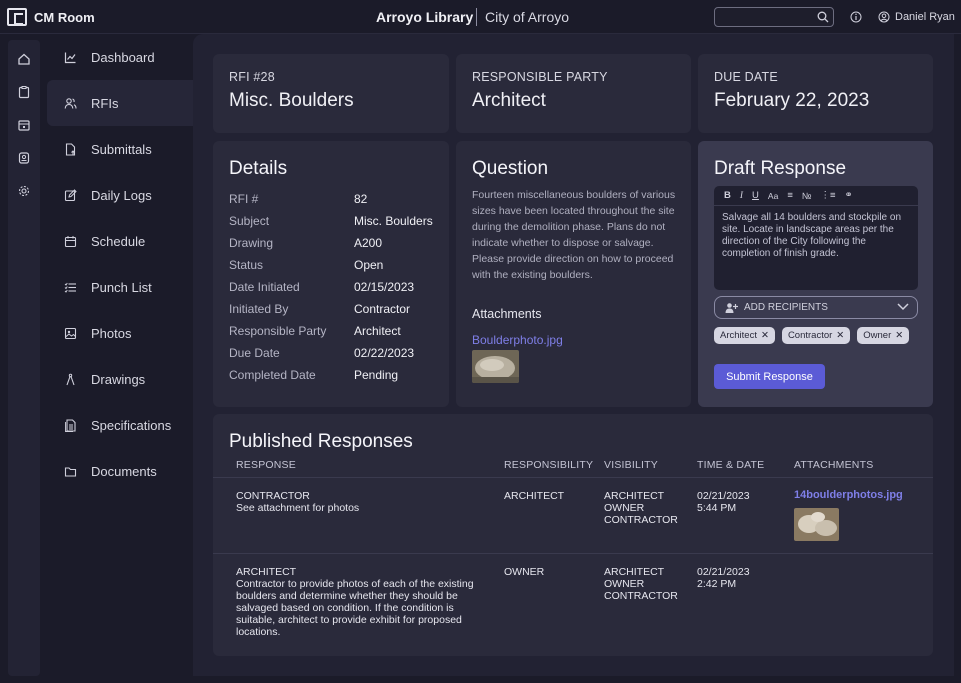  I want to click on calendar-icon, so click(24, 125).